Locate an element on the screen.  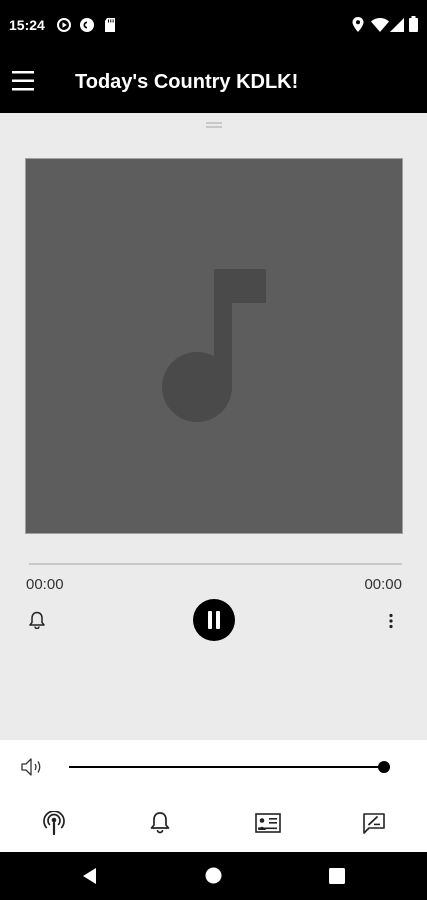
message-icon is located at coordinates (374, 823).